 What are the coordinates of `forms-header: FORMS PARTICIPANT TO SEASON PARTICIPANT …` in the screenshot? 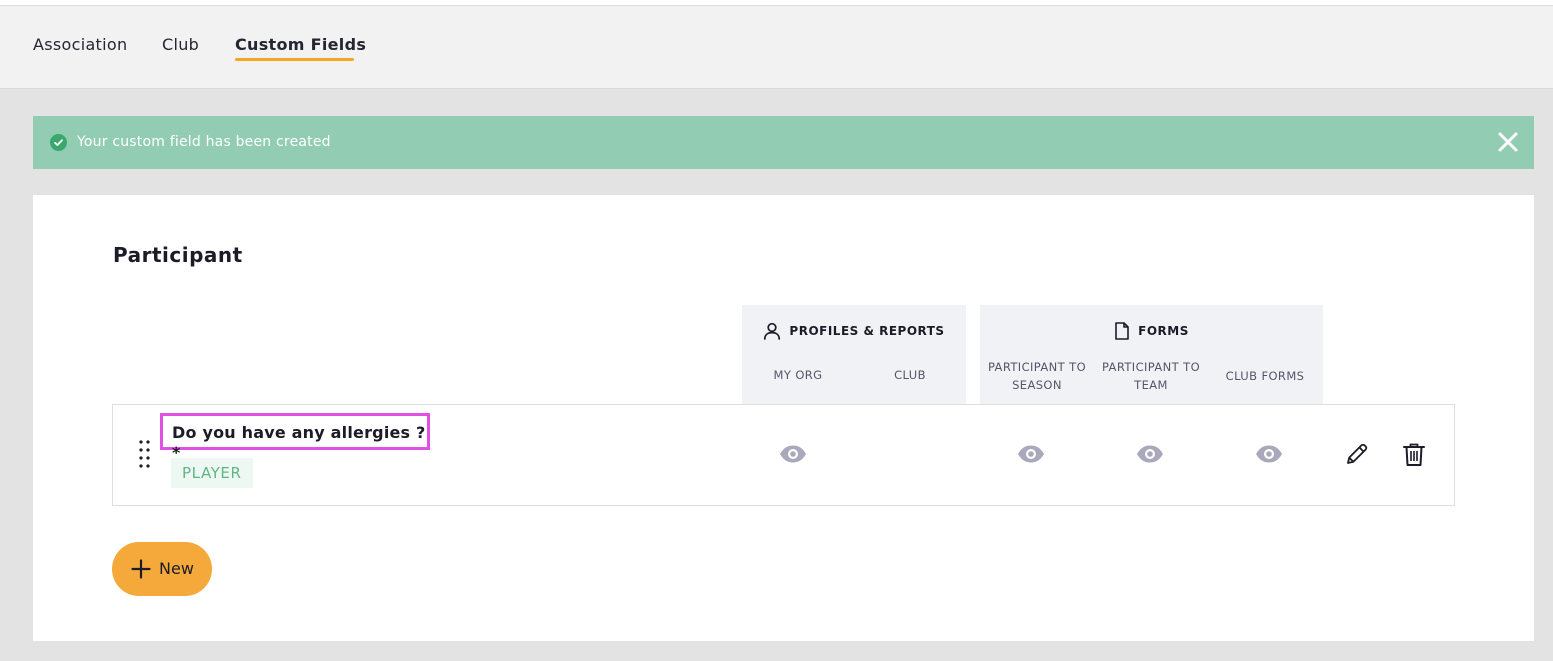 It's located at (1151, 354).